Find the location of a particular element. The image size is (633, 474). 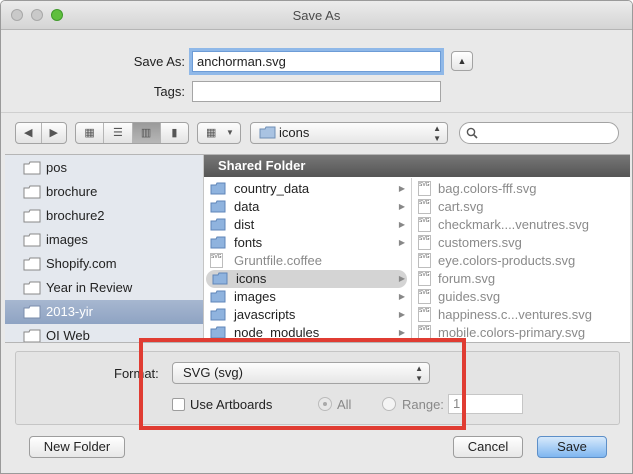

sidebar-item-images: images is located at coordinates (104, 240).